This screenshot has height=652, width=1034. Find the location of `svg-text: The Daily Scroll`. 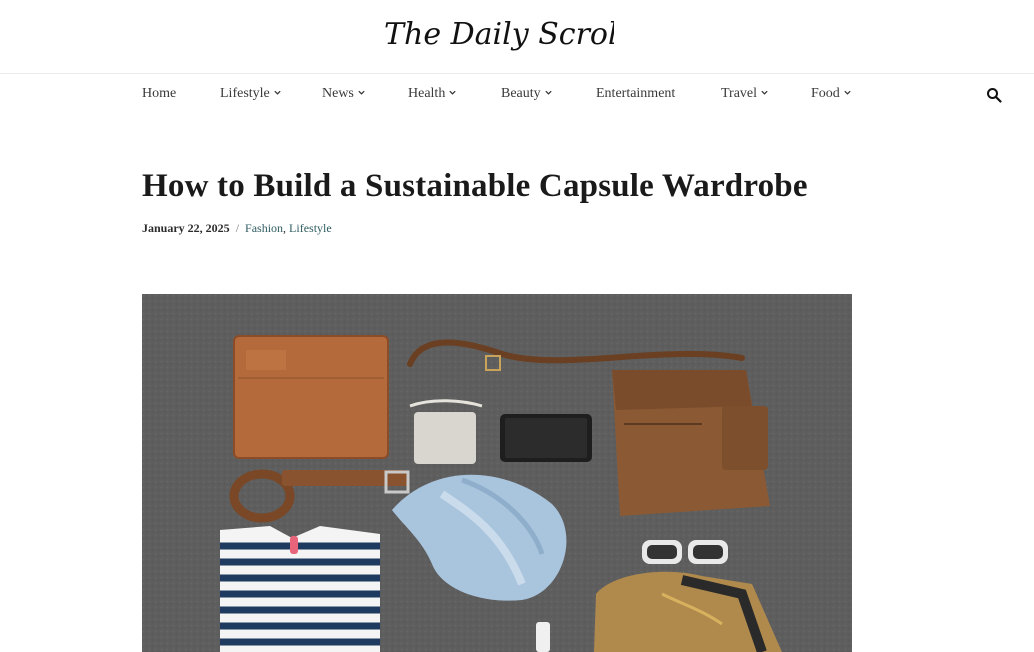

svg-text: The Daily Scroll is located at coordinates (499, 34).